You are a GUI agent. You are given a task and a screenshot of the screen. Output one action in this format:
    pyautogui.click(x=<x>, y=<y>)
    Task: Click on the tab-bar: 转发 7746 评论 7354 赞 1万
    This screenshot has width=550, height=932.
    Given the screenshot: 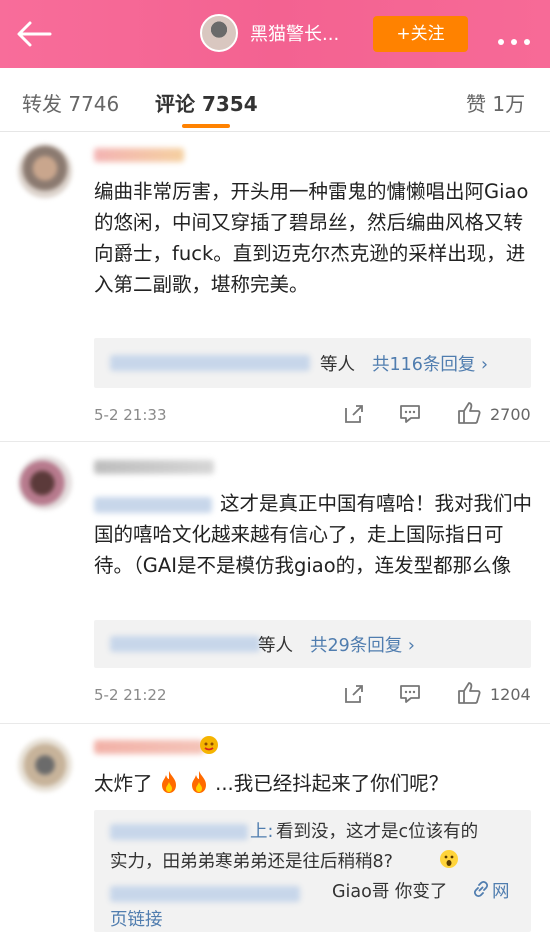 What is the action you would take?
    pyautogui.click(x=275, y=100)
    